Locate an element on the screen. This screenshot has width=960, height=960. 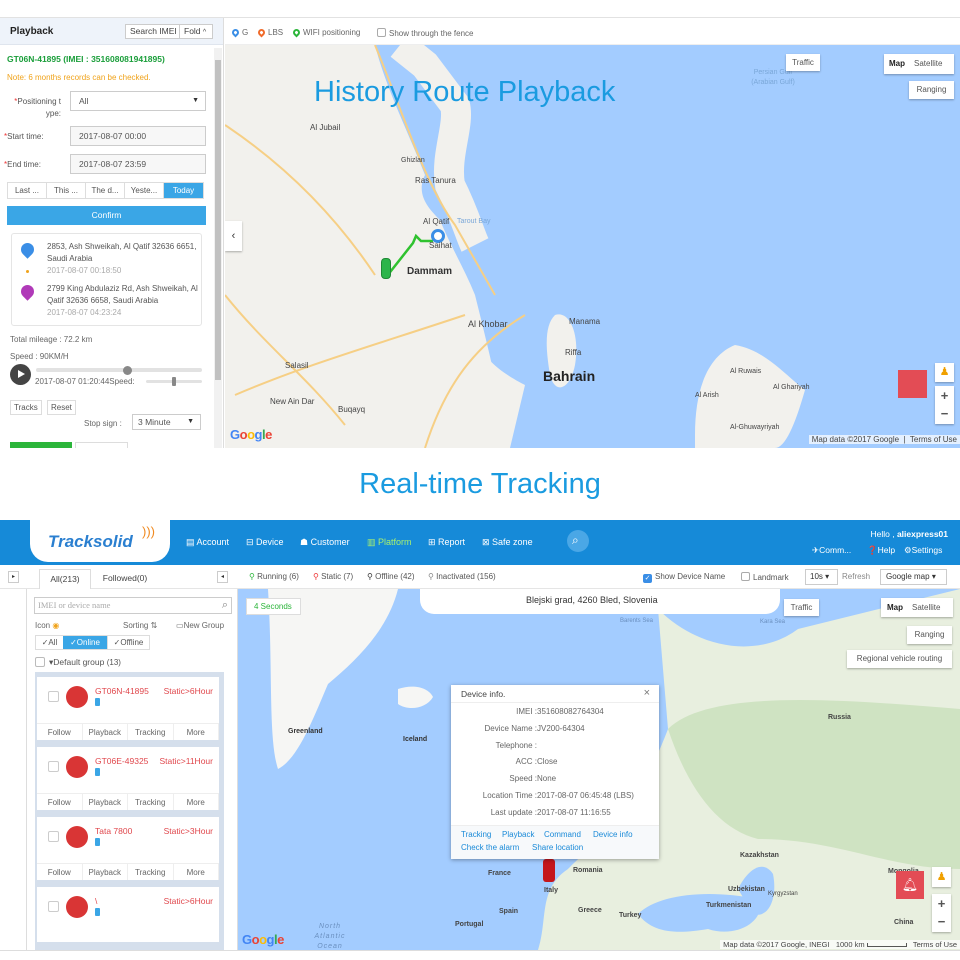
popup-command-link: Command is located at coordinates (562, 834).